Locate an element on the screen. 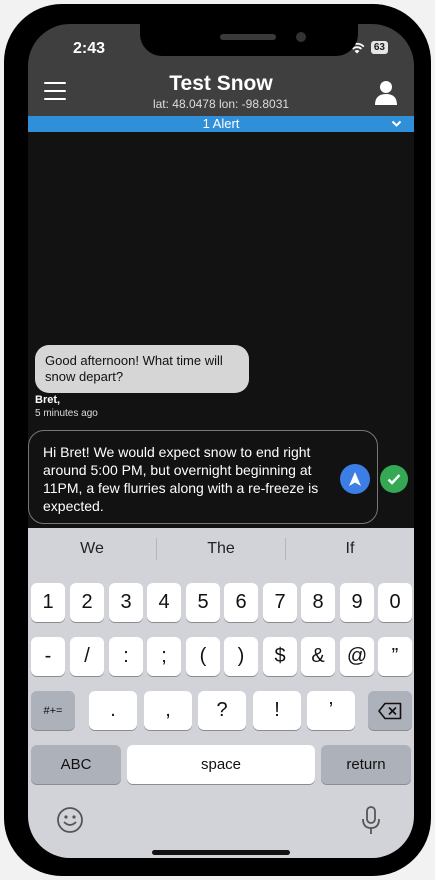 The height and width of the screenshot is (880, 435). chevron-down-icon is located at coordinates (396, 123).